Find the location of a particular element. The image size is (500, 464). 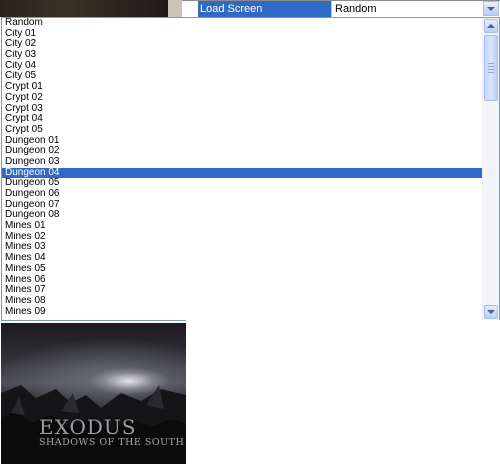

list-item: Mines 06 is located at coordinates (242, 280).